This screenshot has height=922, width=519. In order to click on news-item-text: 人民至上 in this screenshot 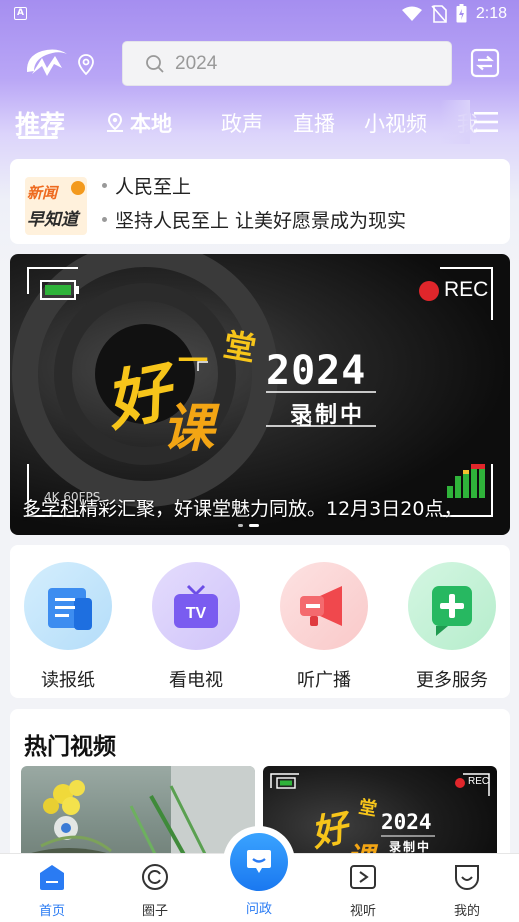, I will do `click(153, 187)`.